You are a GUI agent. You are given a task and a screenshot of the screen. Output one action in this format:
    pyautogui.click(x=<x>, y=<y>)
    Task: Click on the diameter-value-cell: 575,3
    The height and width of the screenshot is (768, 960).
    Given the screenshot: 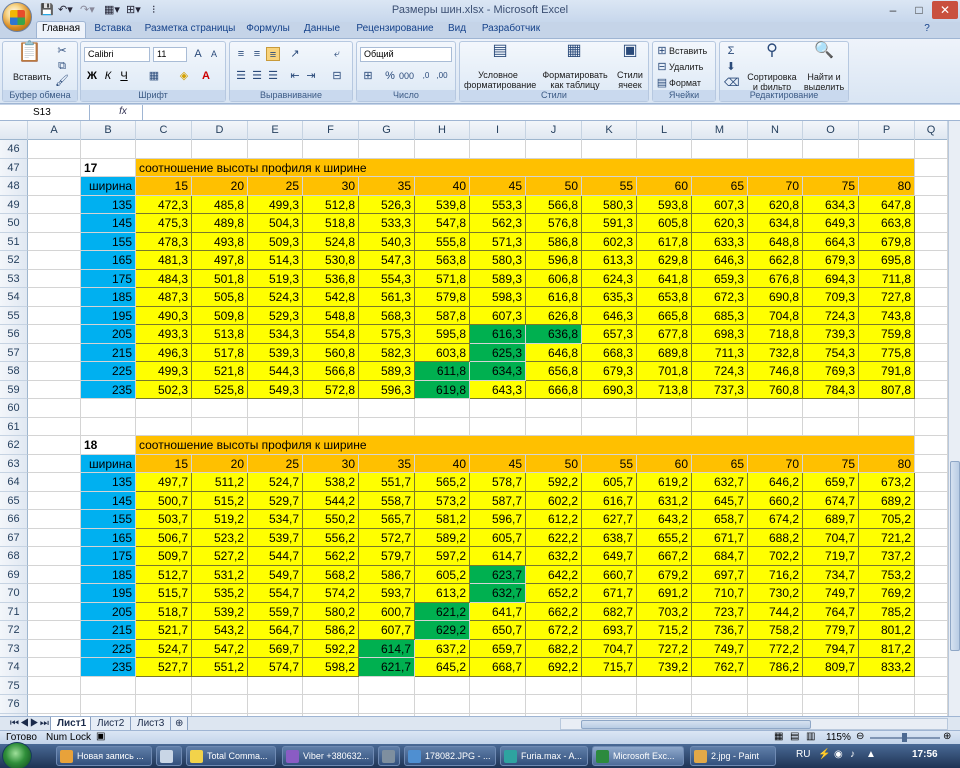 What is the action you would take?
    pyautogui.click(x=387, y=334)
    